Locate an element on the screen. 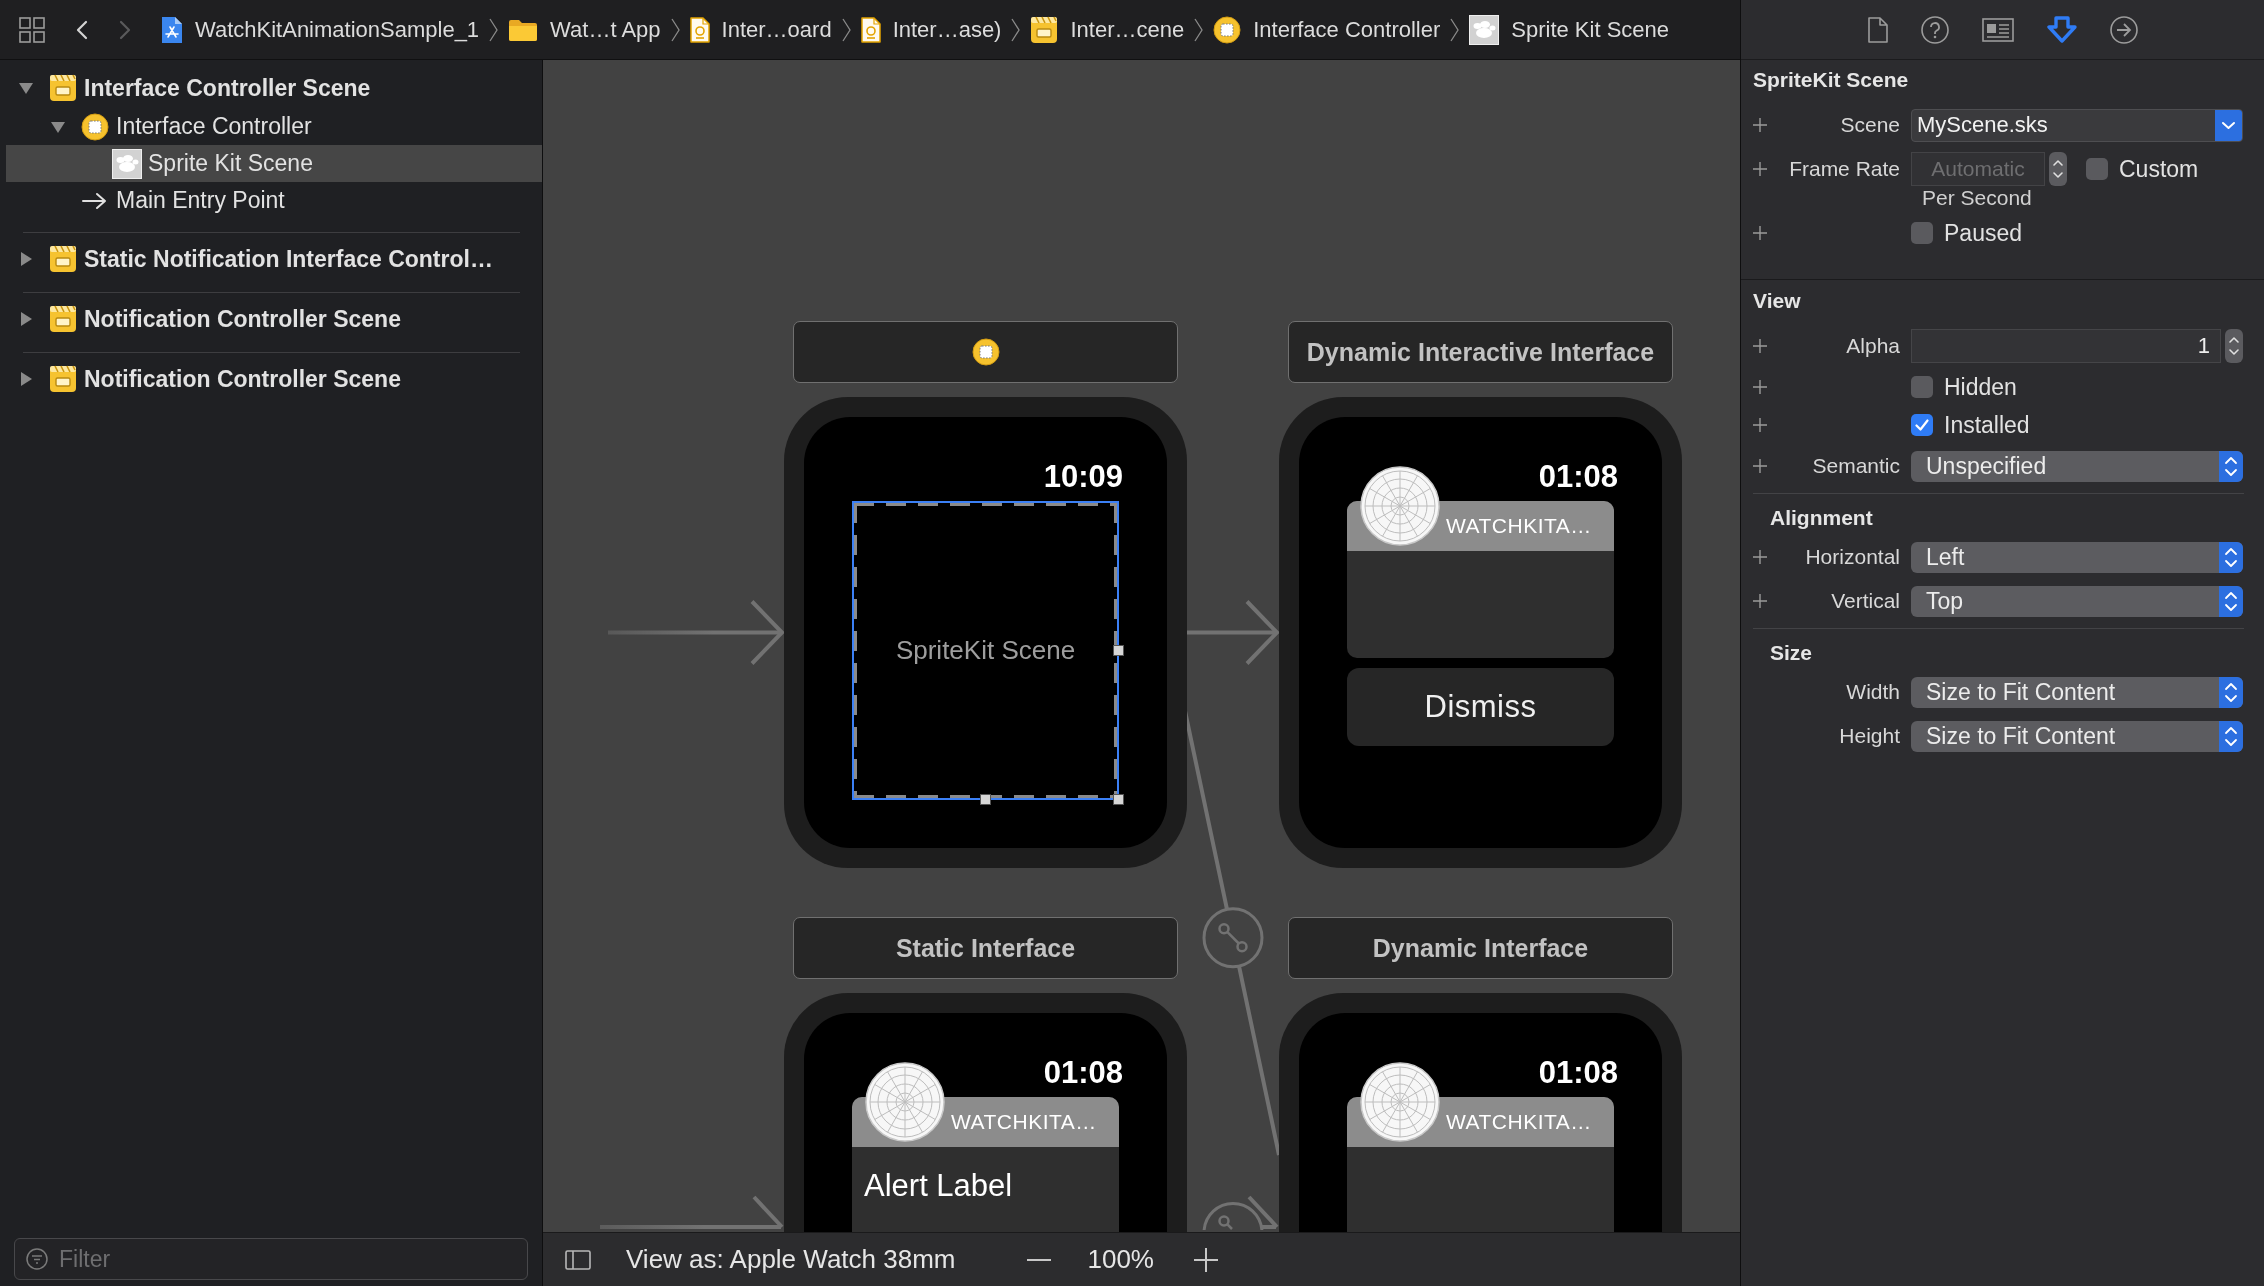 The height and width of the screenshot is (1286, 2264). outline-item: Interface Controller is located at coordinates (274, 126).